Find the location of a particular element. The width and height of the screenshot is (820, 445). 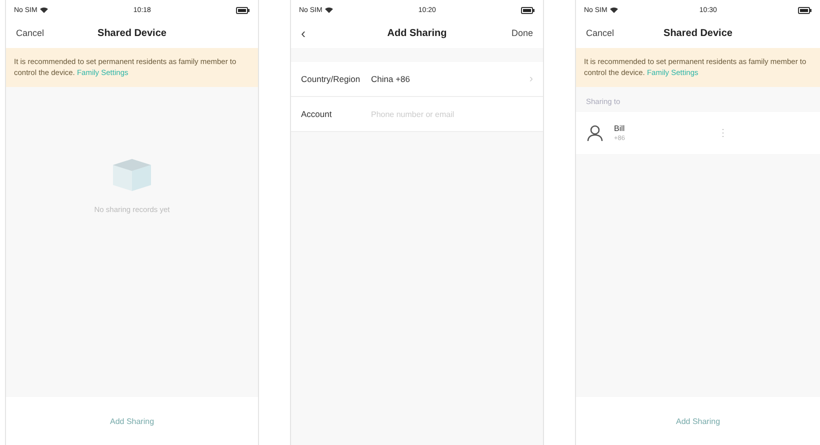

member-name: Bill is located at coordinates (620, 128).